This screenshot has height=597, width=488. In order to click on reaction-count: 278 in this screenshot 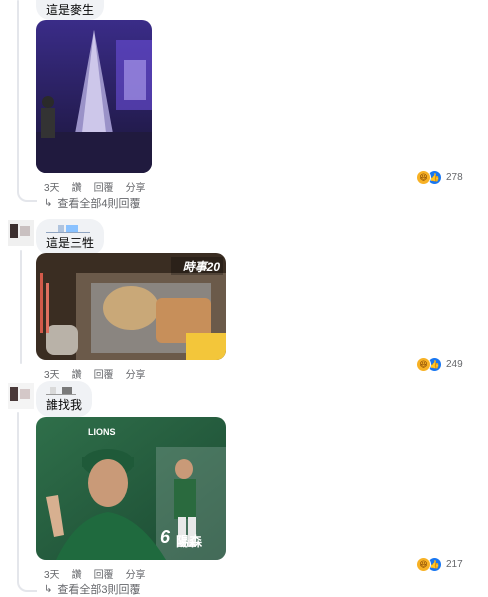, I will do `click(454, 177)`.